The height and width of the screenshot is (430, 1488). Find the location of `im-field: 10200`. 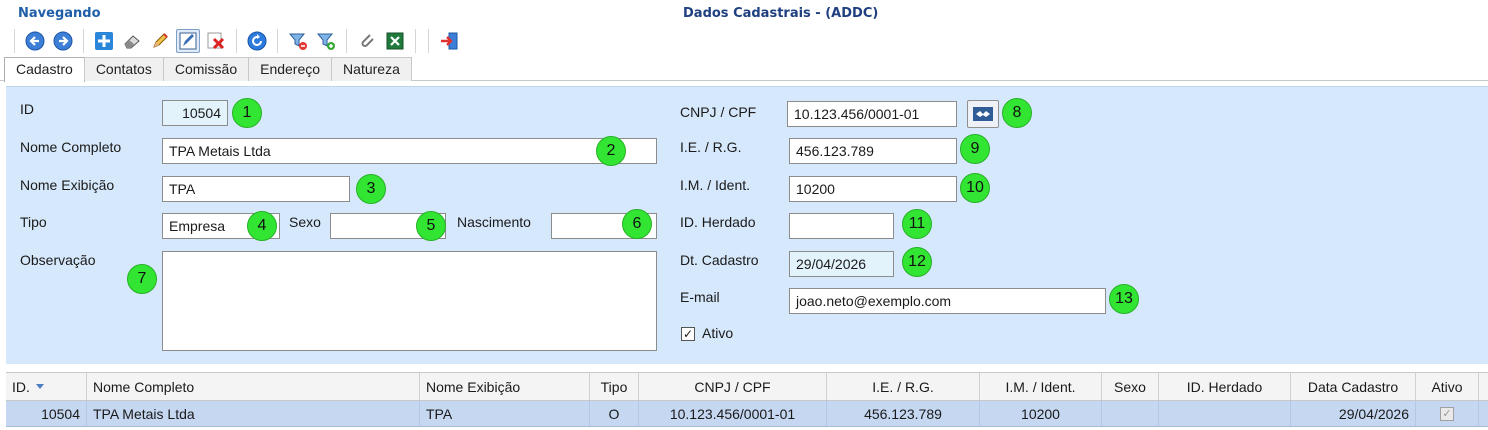

im-field: 10200 is located at coordinates (873, 189).